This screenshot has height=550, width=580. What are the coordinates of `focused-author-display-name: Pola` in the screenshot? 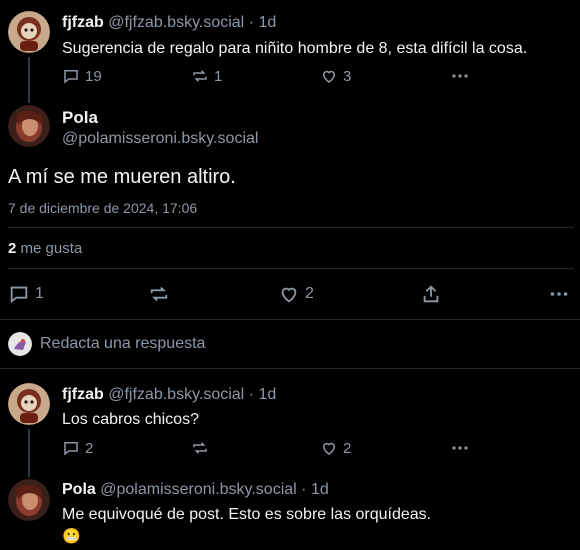 It's located at (80, 118).